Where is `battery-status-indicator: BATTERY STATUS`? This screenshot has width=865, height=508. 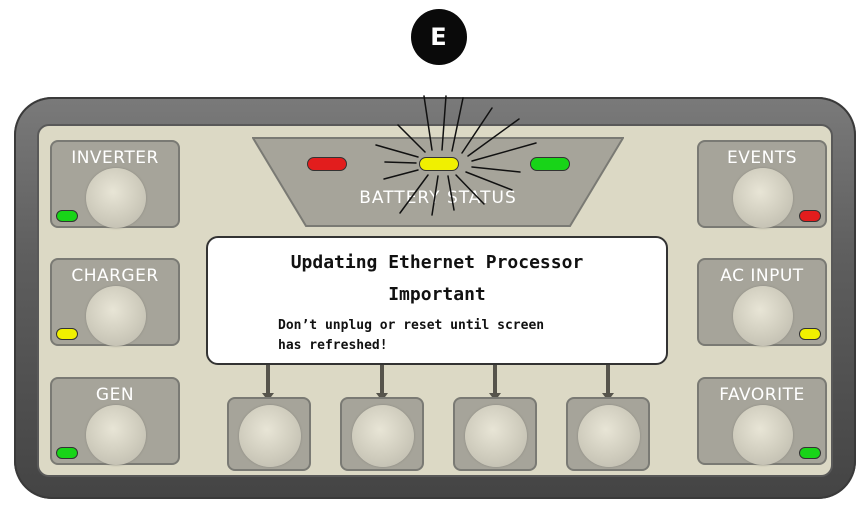
battery-status-indicator: BATTERY STATUS is located at coordinates (438, 182).